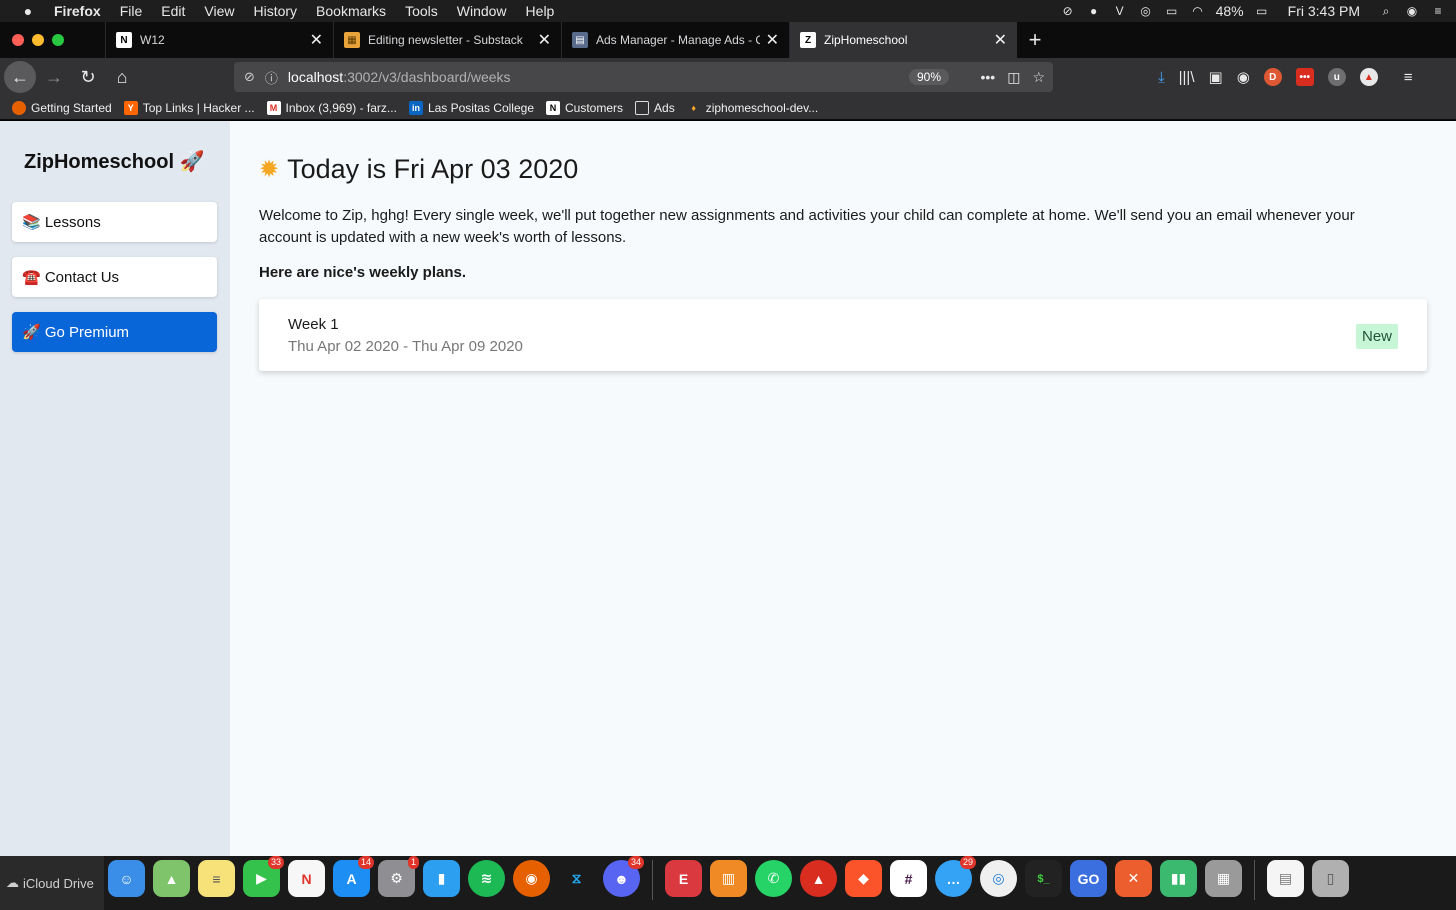 Image resolution: width=1456 pixels, height=910 pixels. Describe the element at coordinates (124, 40) in the screenshot. I see `notion-icon: N` at that location.